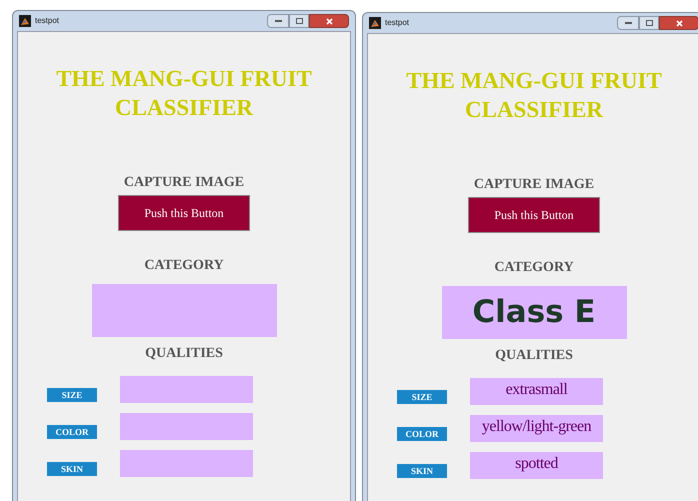 The image size is (698, 501). I want to click on quality-value: yellow/light-green, so click(537, 427).